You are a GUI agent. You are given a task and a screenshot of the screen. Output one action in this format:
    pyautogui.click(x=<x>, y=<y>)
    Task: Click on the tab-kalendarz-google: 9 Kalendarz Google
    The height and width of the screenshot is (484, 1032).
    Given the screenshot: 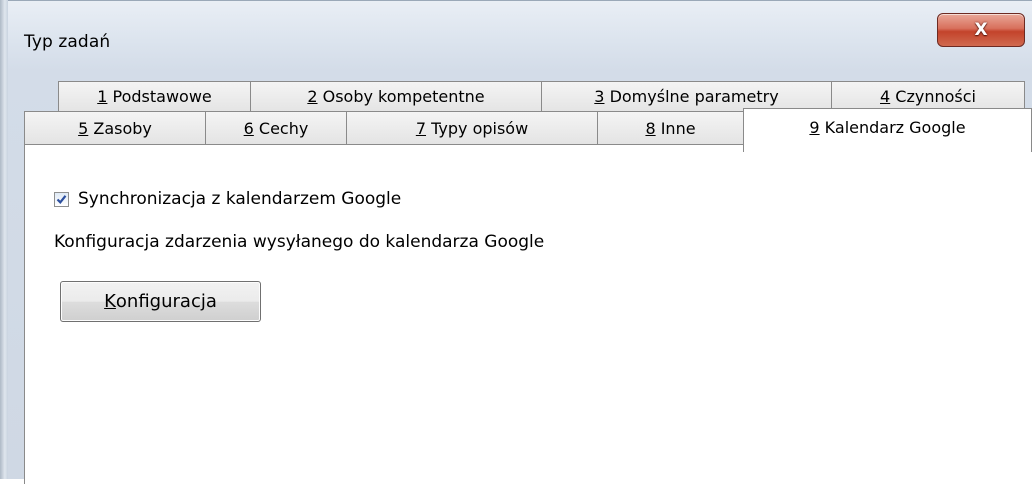 What is the action you would take?
    pyautogui.click(x=887, y=130)
    